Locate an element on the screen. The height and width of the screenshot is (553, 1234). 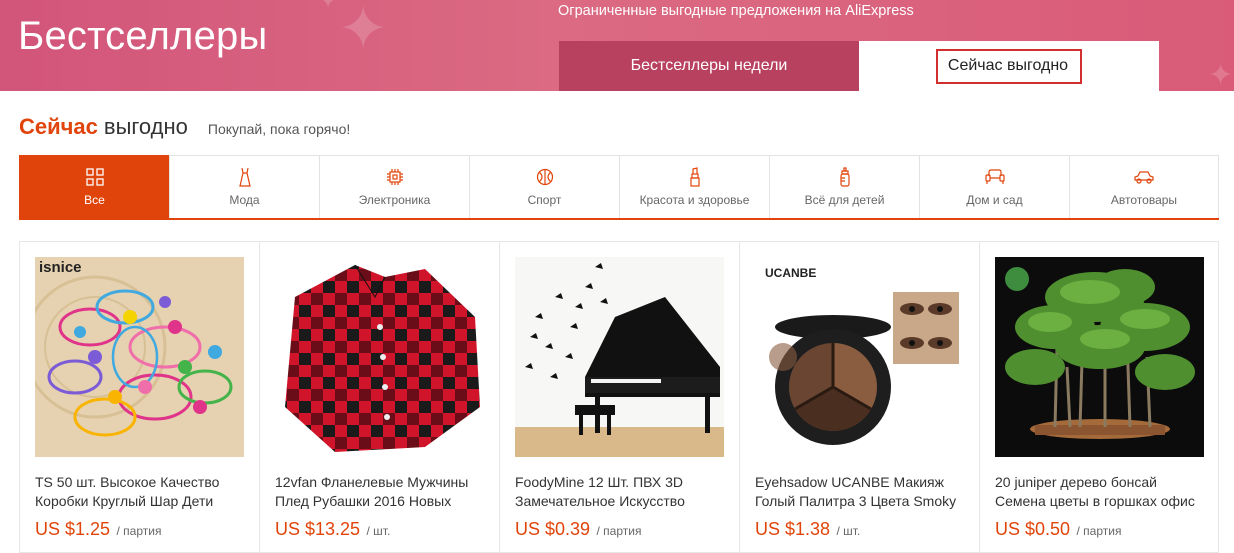
category-sport: Спорт is located at coordinates (544, 186).